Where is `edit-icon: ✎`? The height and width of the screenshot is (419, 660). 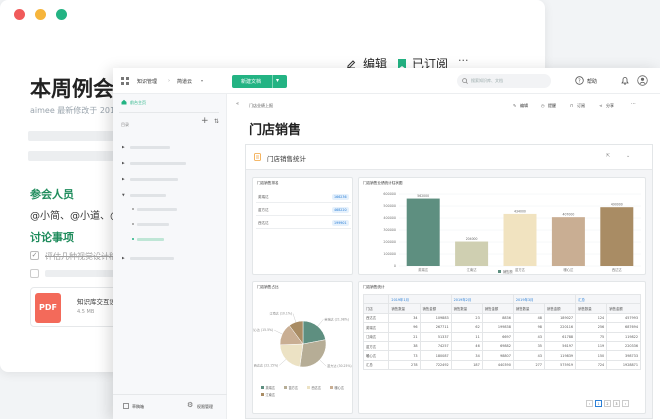
edit-icon: ✎ is located at coordinates (514, 105).